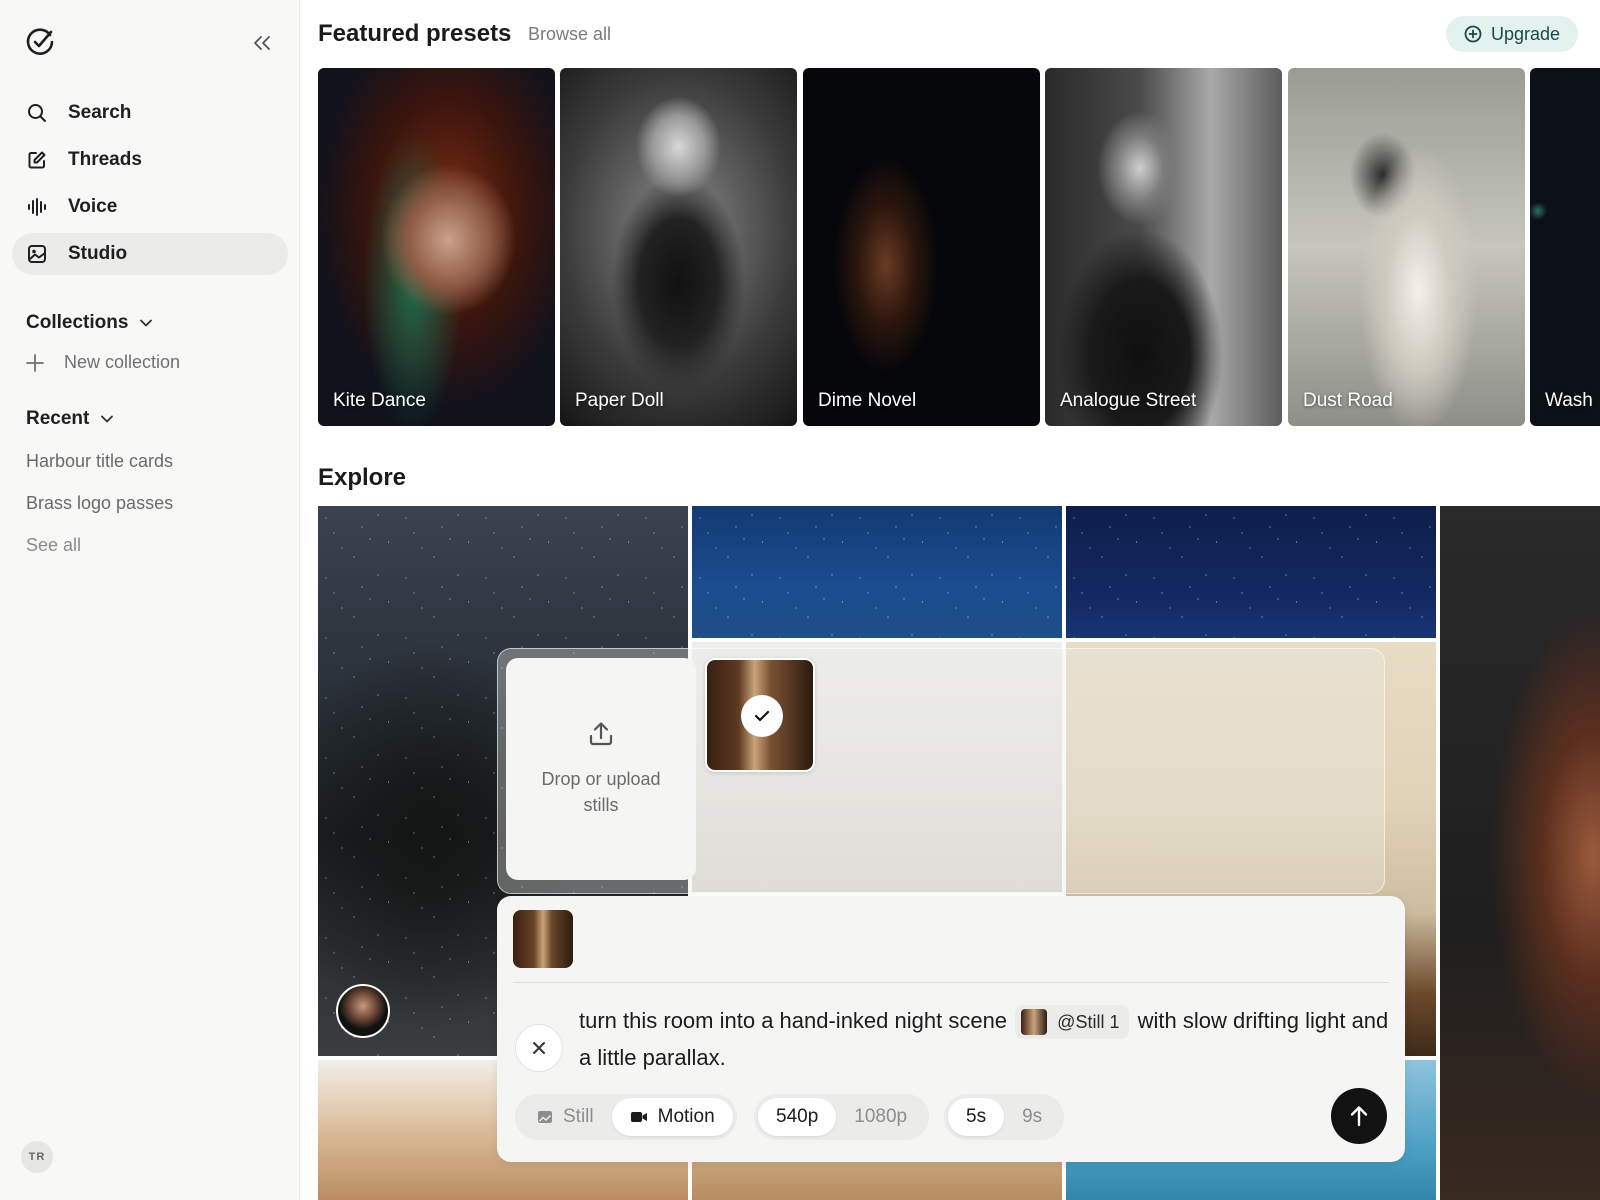  I want to click on mention-thumbnail, so click(1034, 1022).